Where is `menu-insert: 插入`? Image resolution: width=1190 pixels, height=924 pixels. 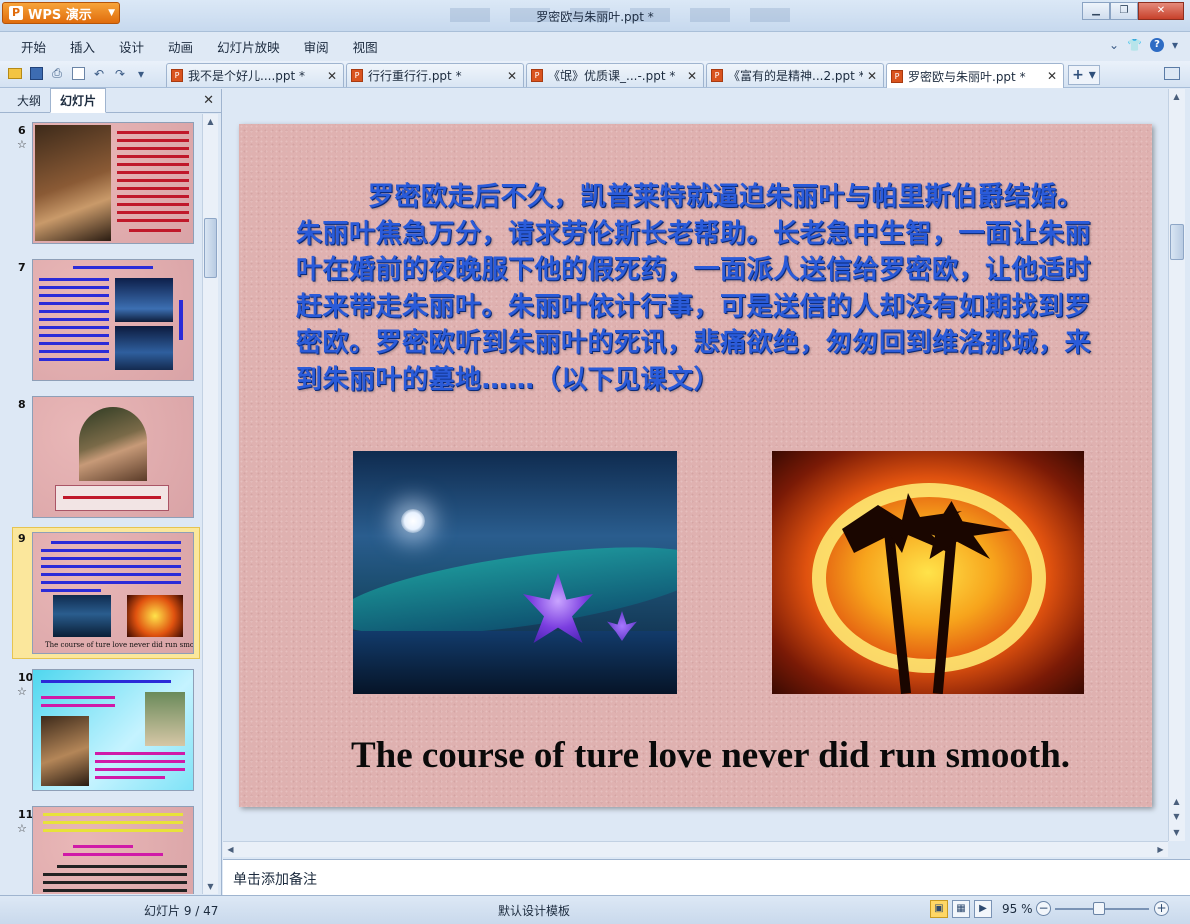
menu-insert: 插入 is located at coordinates (83, 46).